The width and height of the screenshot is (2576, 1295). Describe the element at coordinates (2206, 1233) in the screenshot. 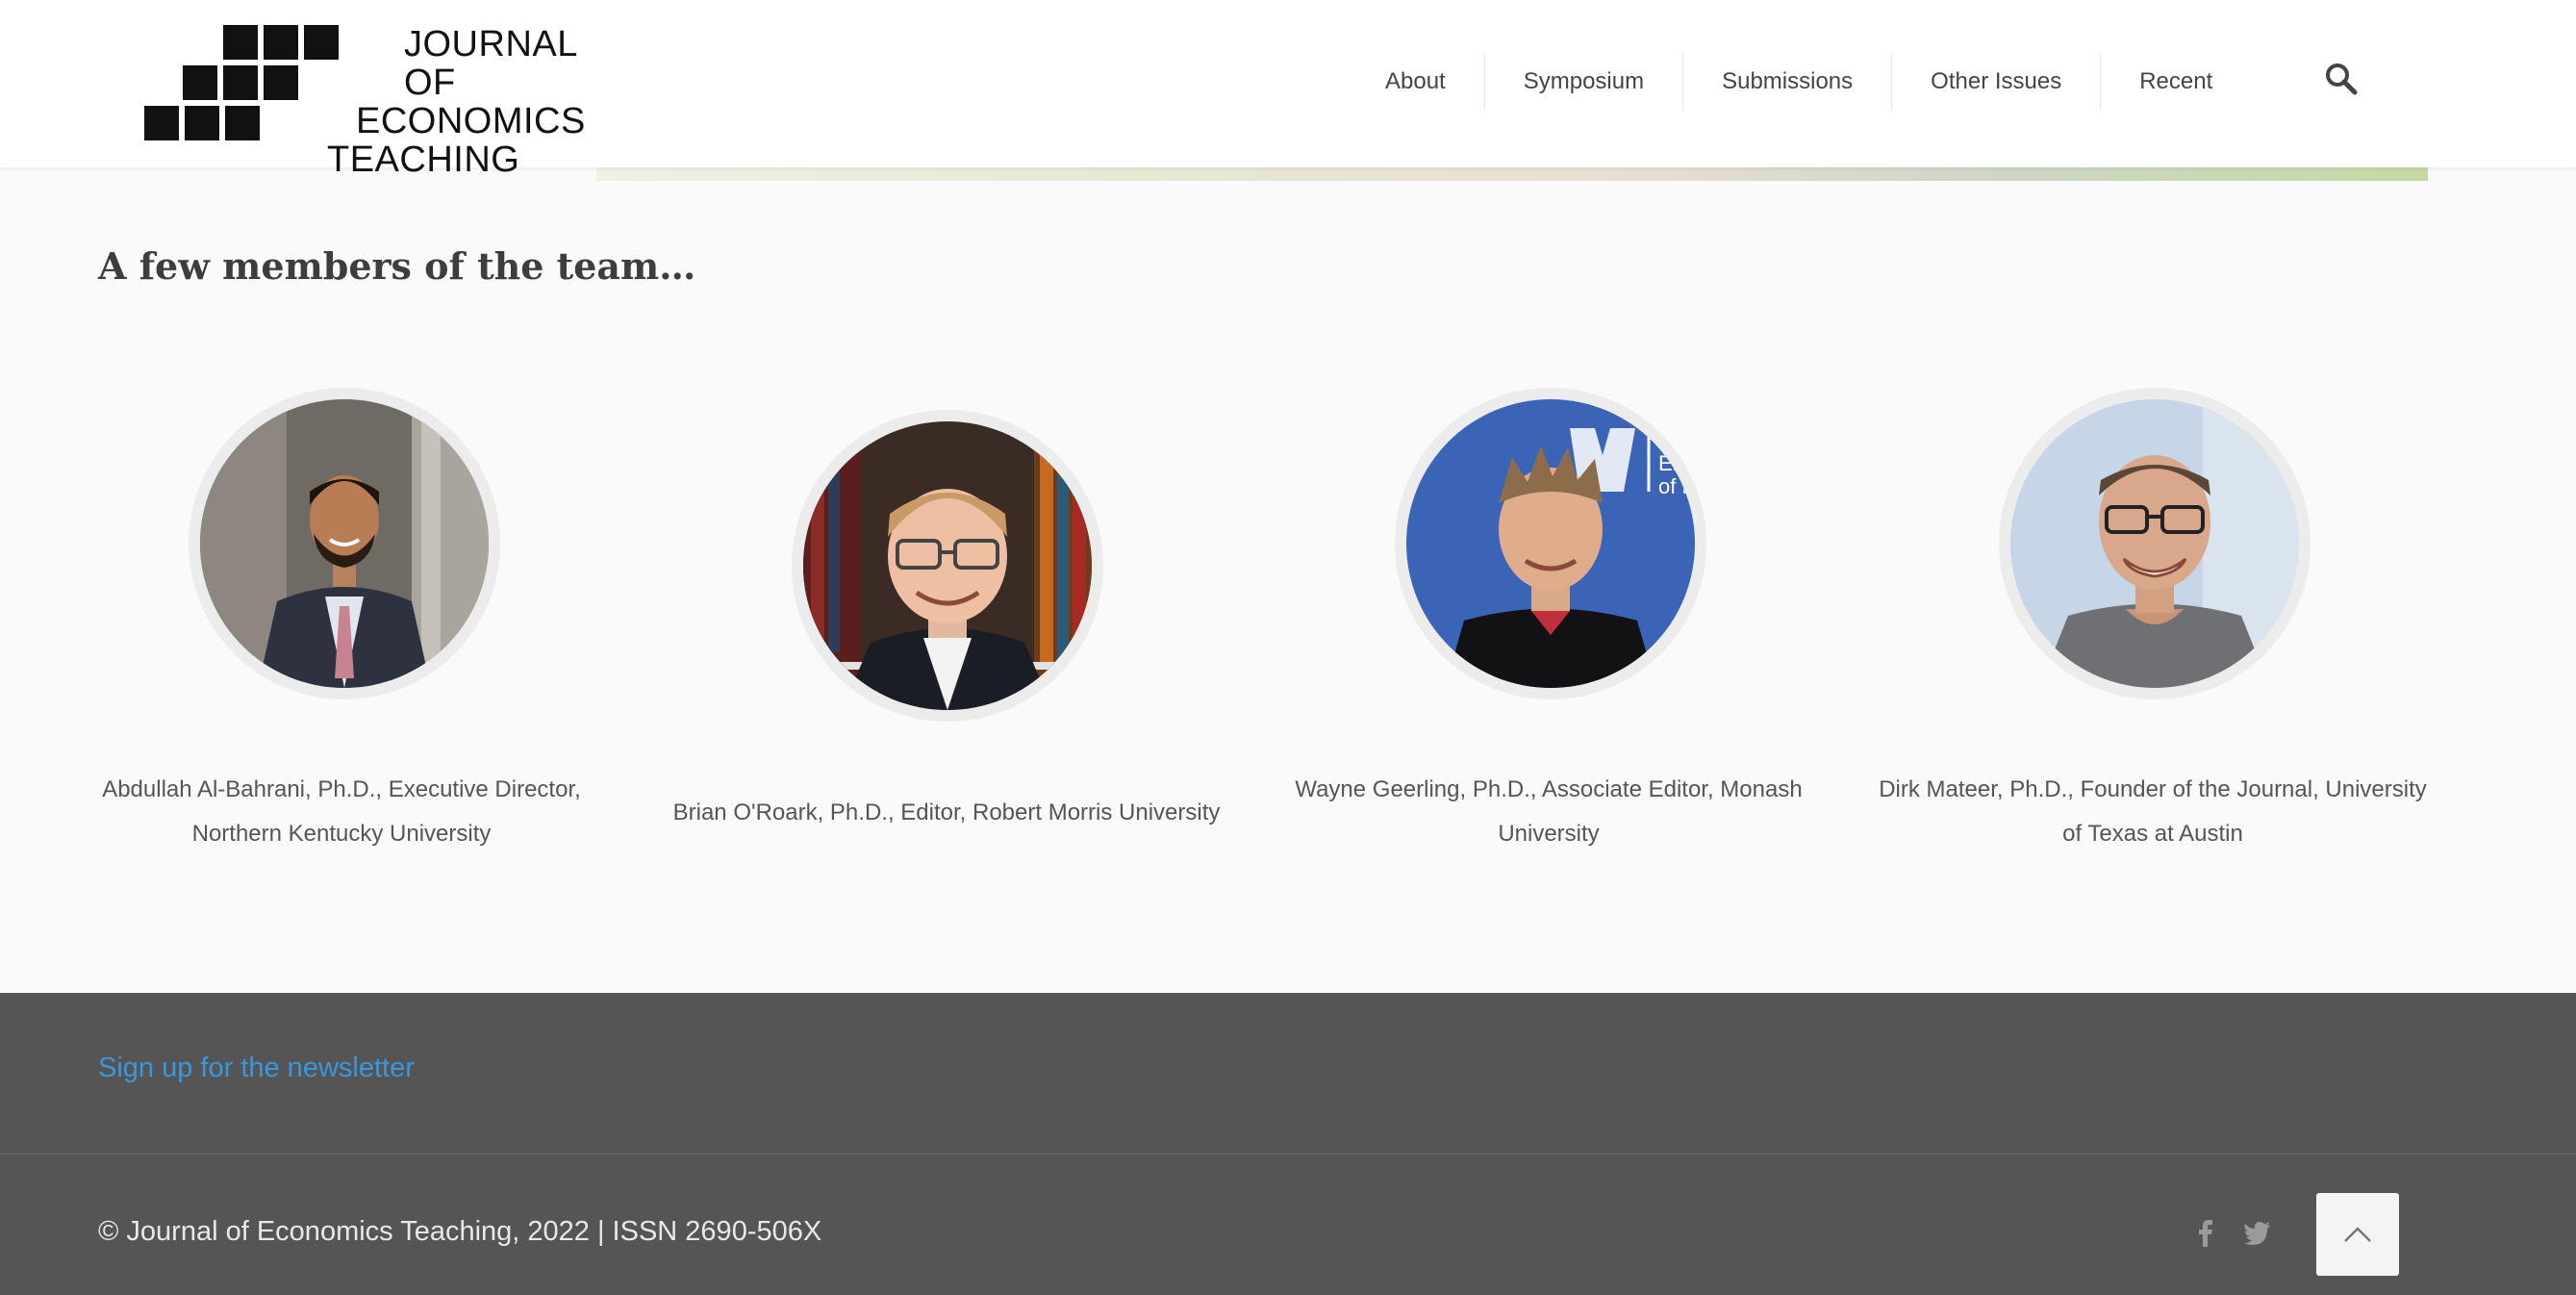

I see `facebook-icon` at that location.